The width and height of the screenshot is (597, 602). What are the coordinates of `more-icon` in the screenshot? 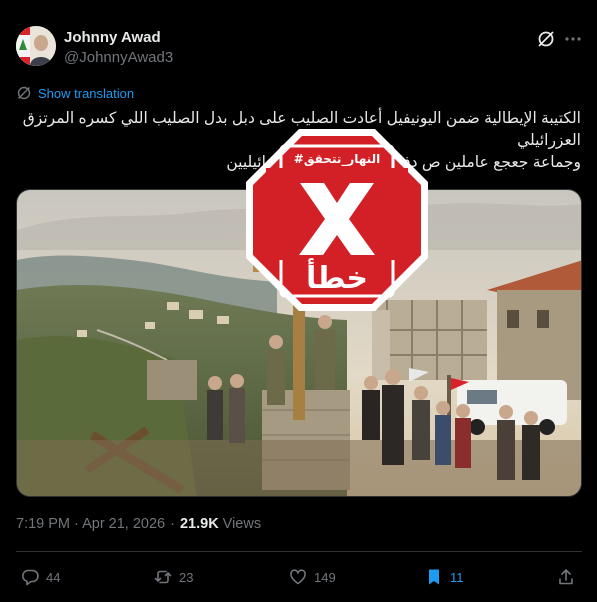 It's located at (573, 39).